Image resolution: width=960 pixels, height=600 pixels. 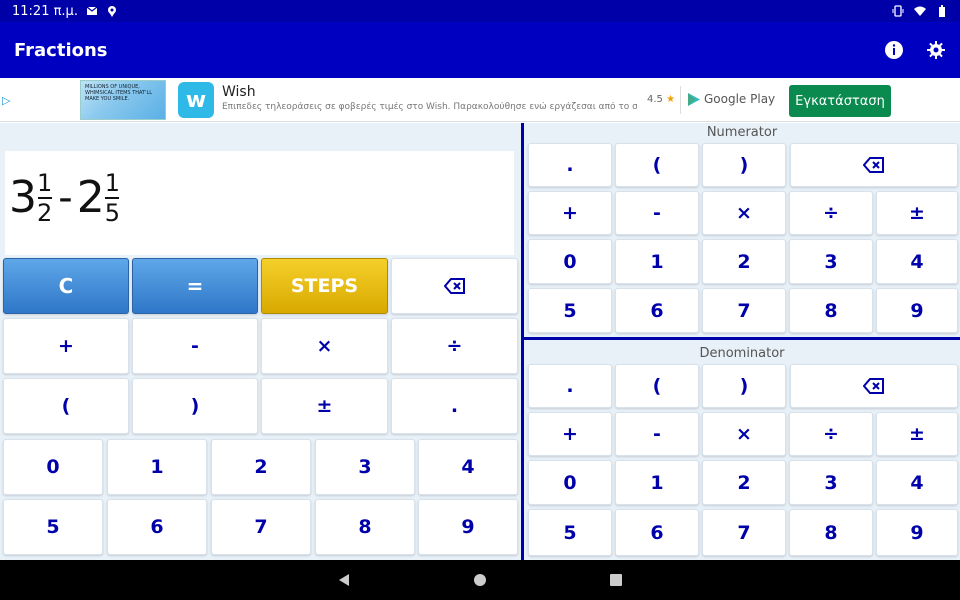 What do you see at coordinates (744, 434) in the screenshot?
I see `denominator-multiply-button: ×` at bounding box center [744, 434].